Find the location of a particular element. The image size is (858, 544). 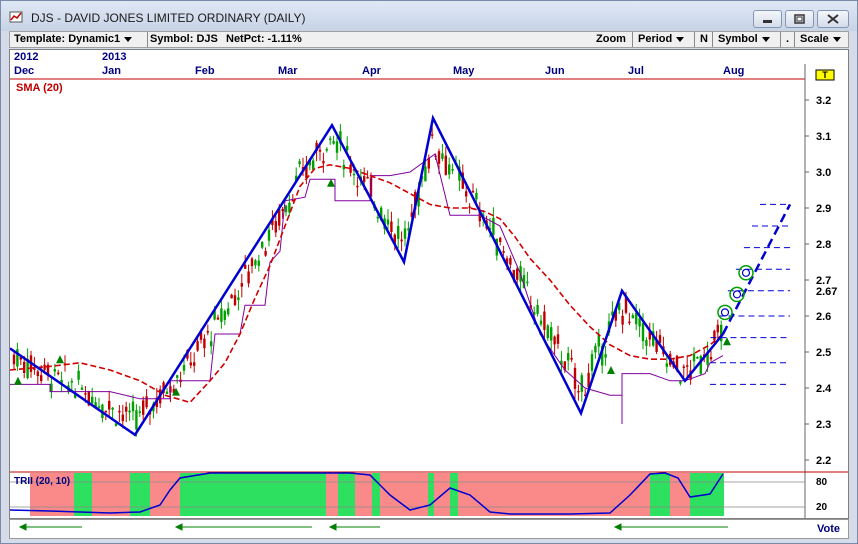

signal-ring-icon is located at coordinates (737, 294).